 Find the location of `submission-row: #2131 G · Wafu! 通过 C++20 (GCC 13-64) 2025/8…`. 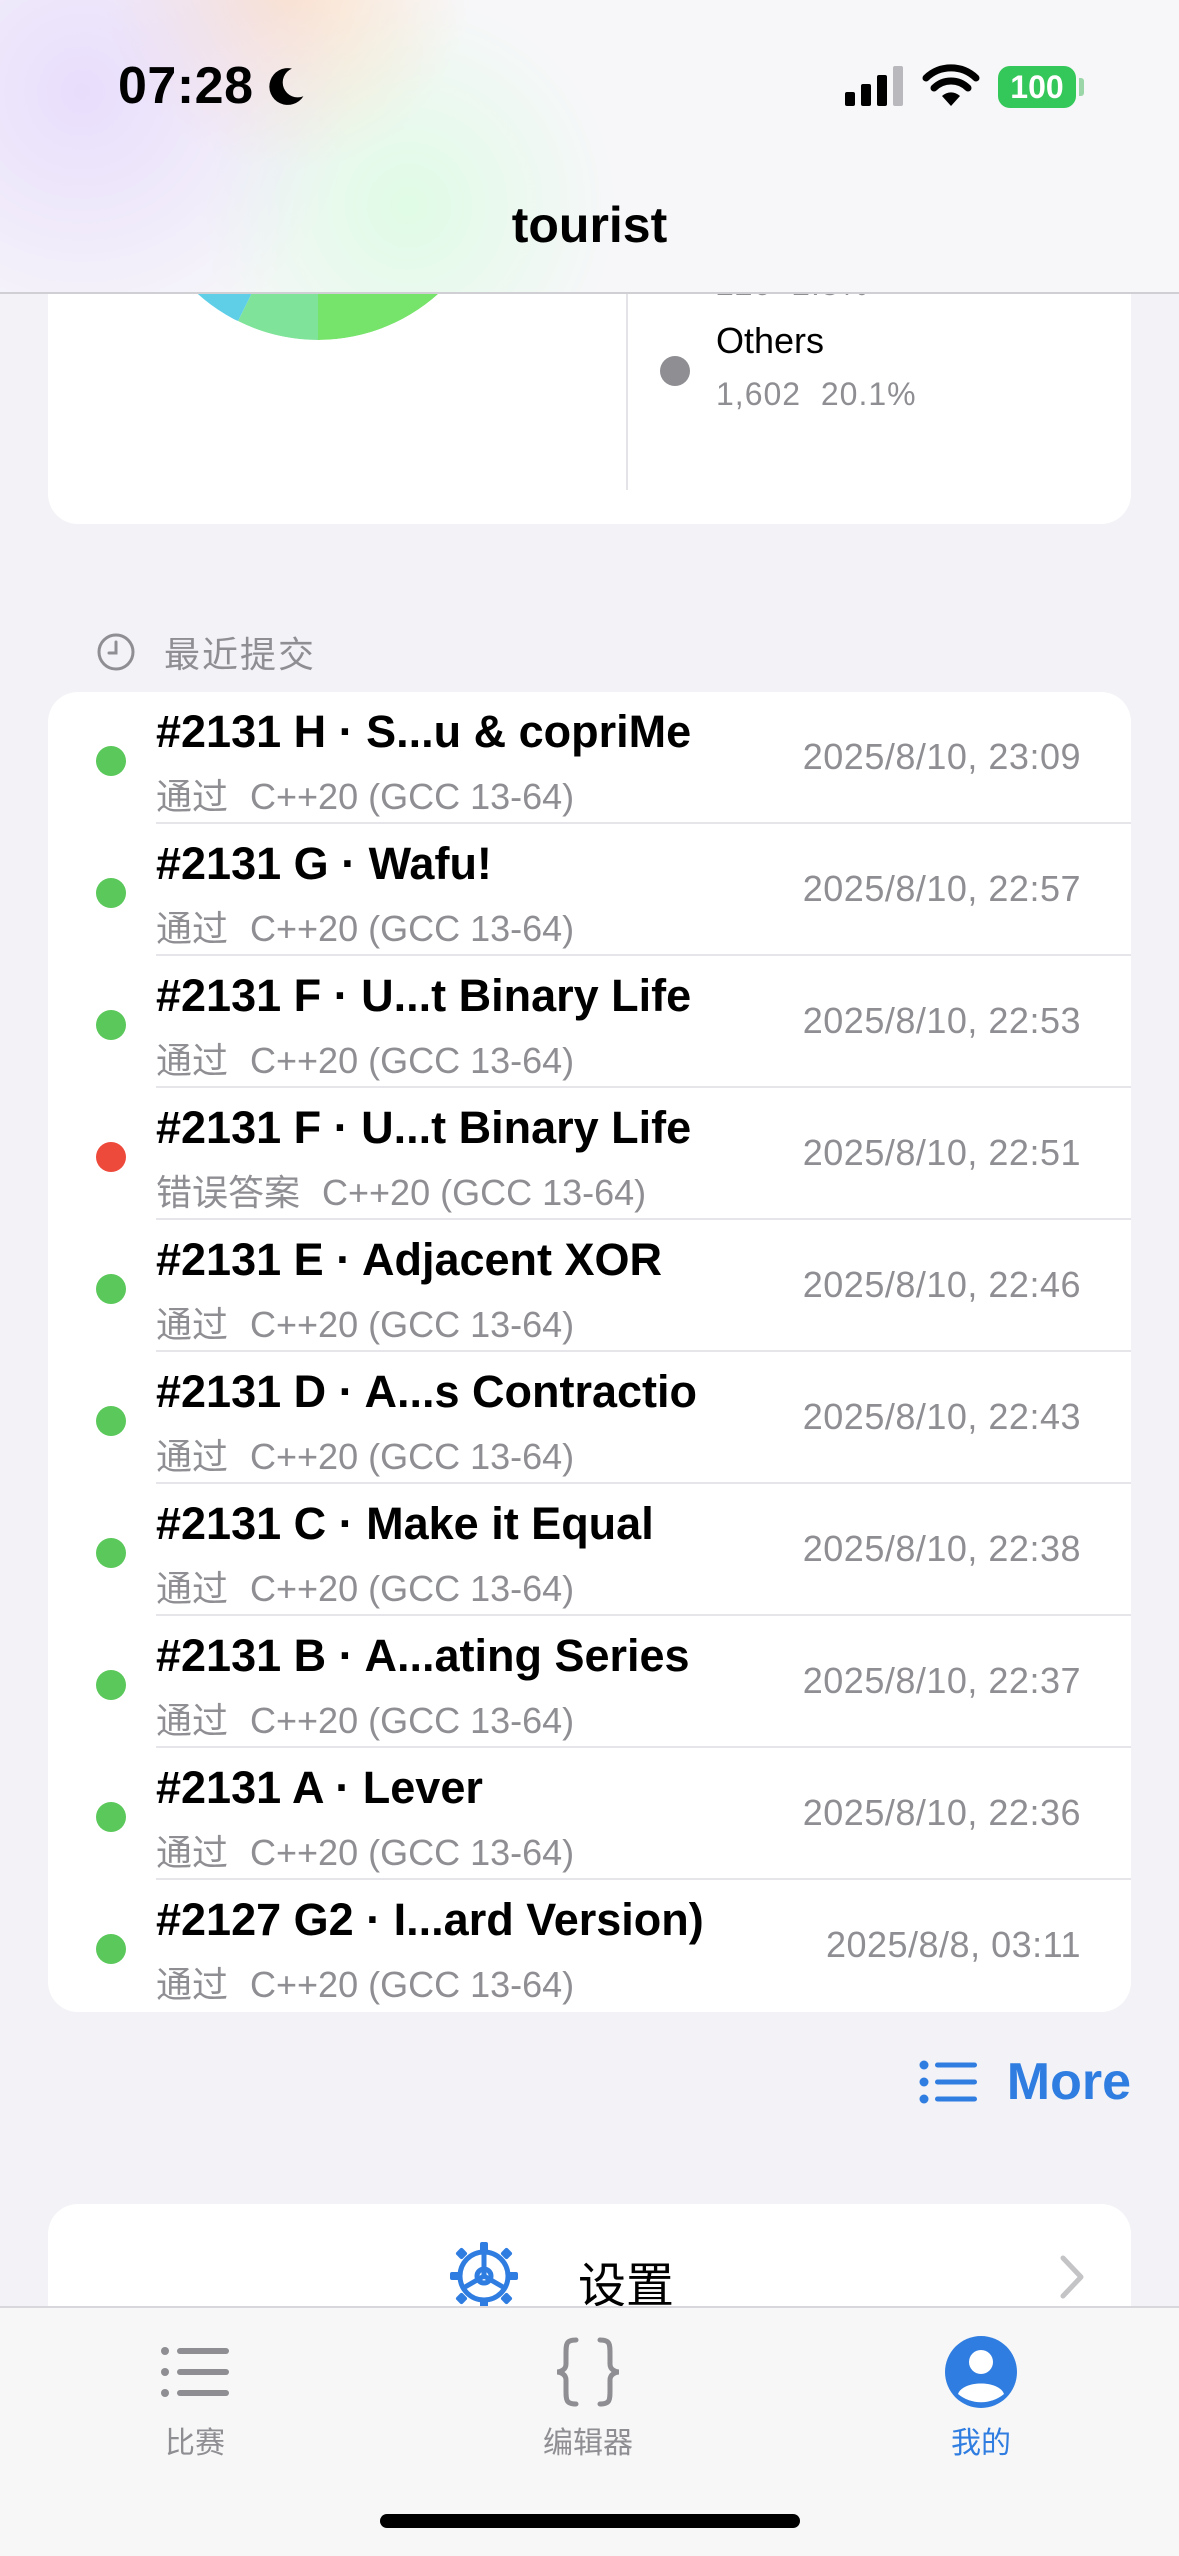

submission-row: #2131 G · Wafu! 通过 C++20 (GCC 13-64) 2025/8… is located at coordinates (589, 890).